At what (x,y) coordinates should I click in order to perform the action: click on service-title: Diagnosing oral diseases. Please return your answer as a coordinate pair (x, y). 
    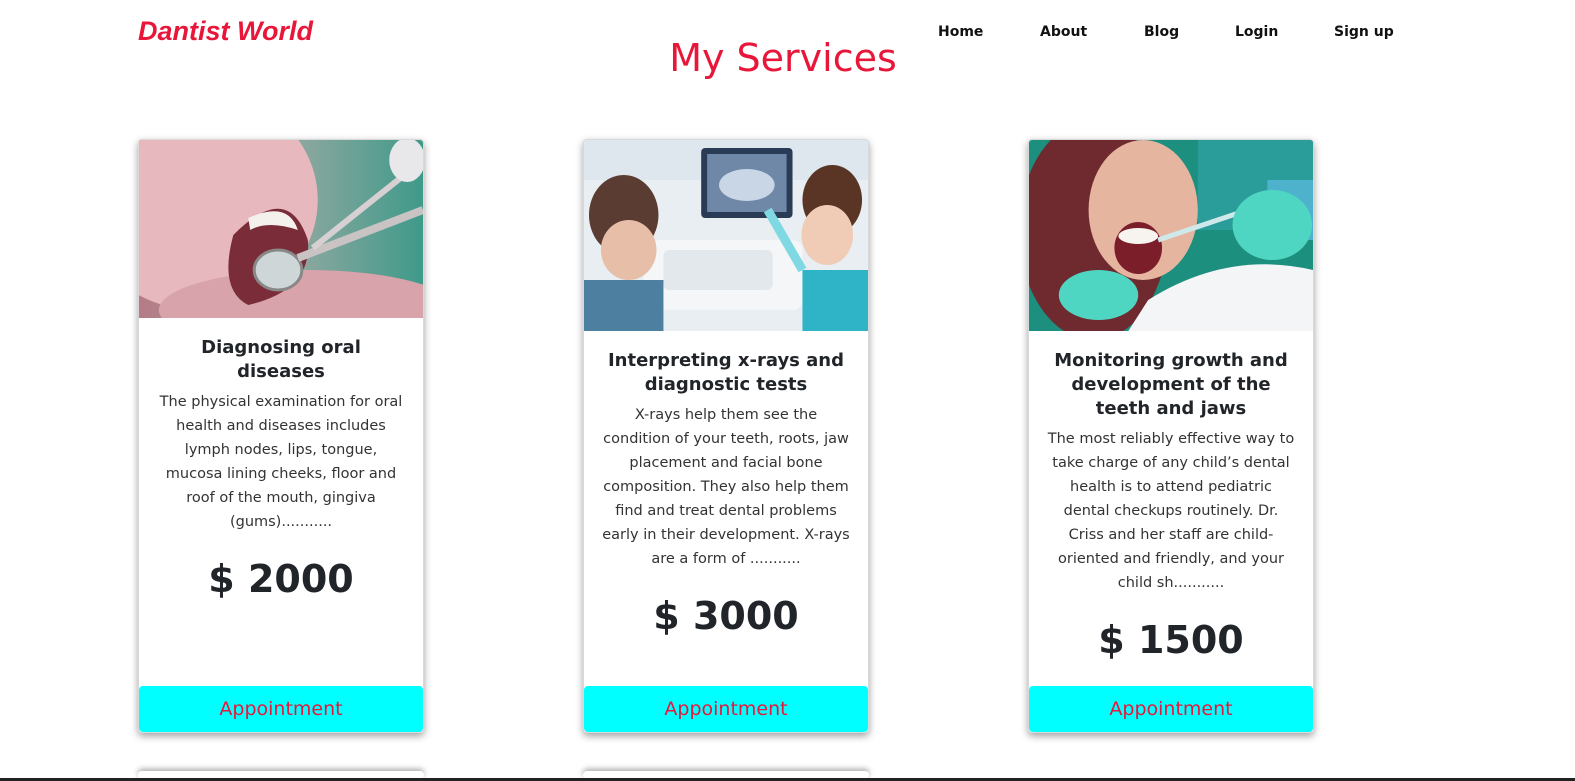
    Looking at the image, I should click on (281, 359).